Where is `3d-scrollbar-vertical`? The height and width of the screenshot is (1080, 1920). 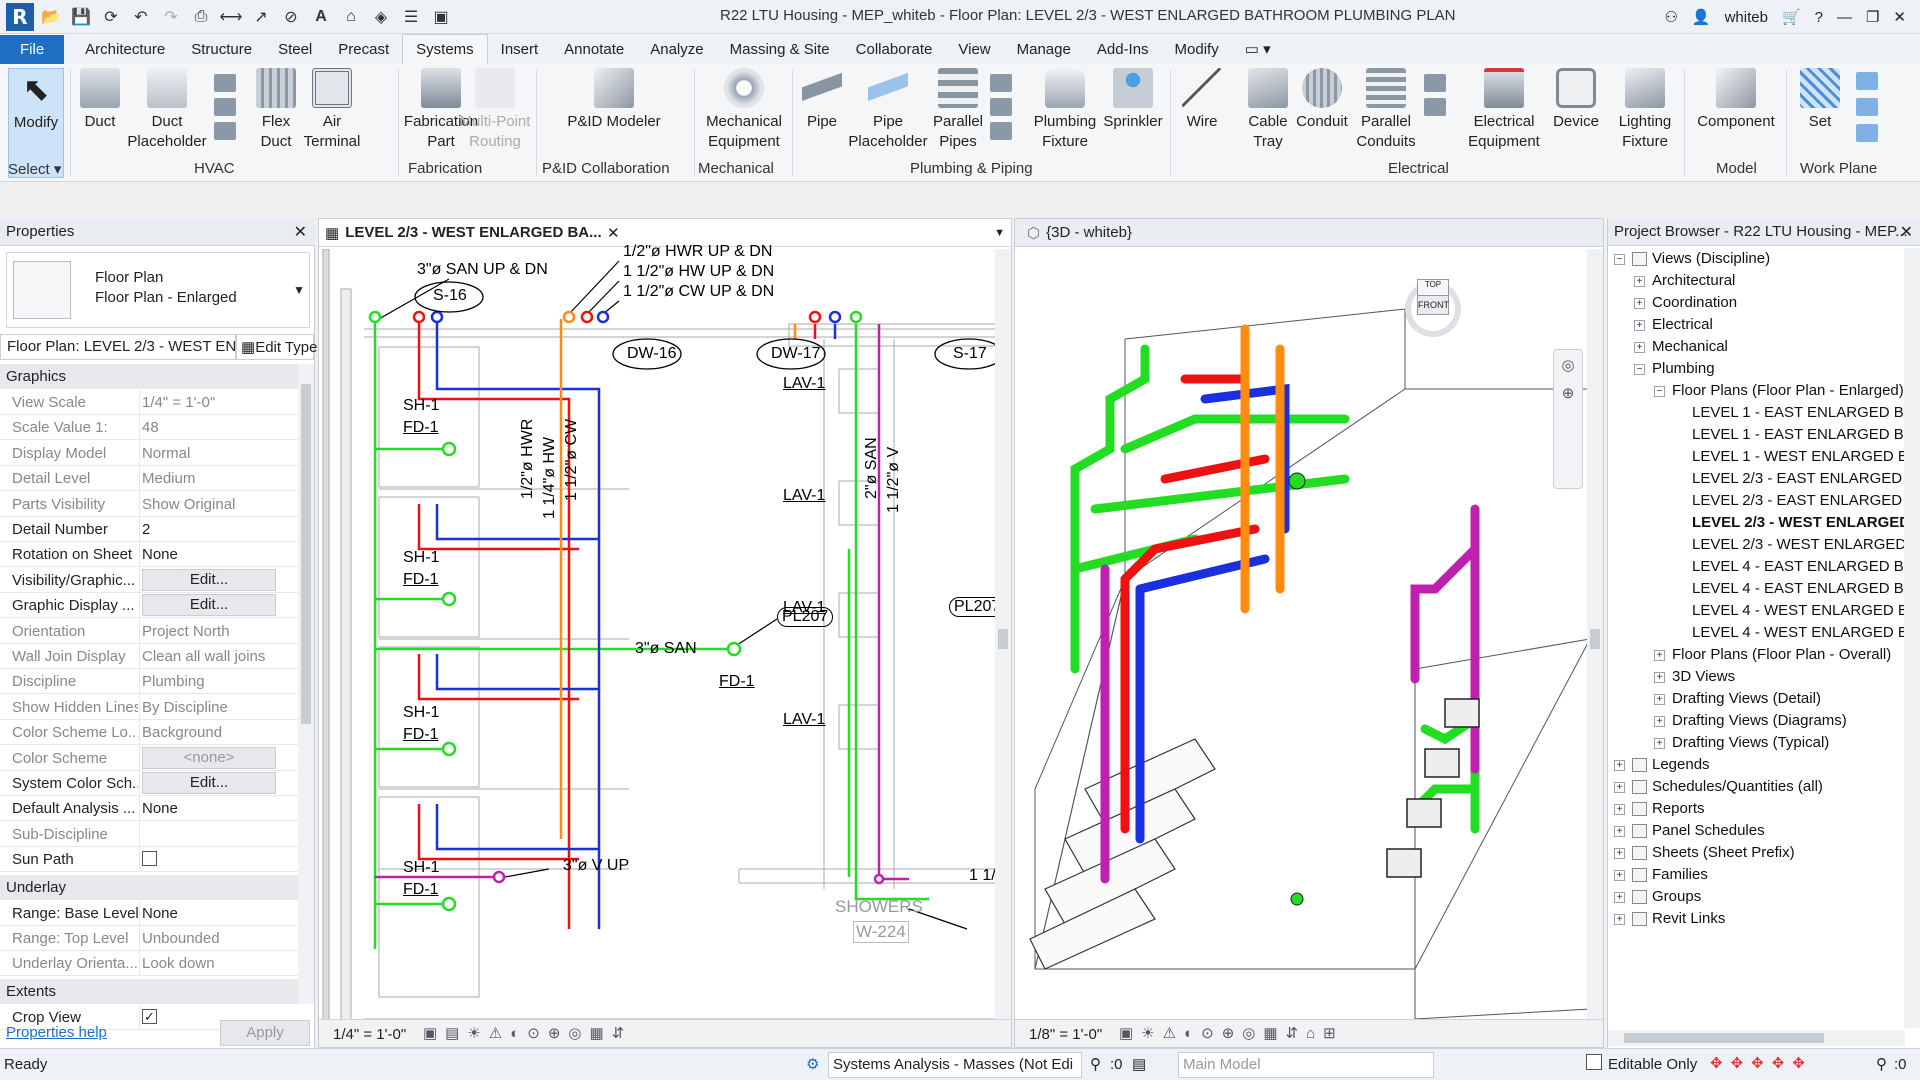
3d-scrollbar-vertical is located at coordinates (1595, 634).